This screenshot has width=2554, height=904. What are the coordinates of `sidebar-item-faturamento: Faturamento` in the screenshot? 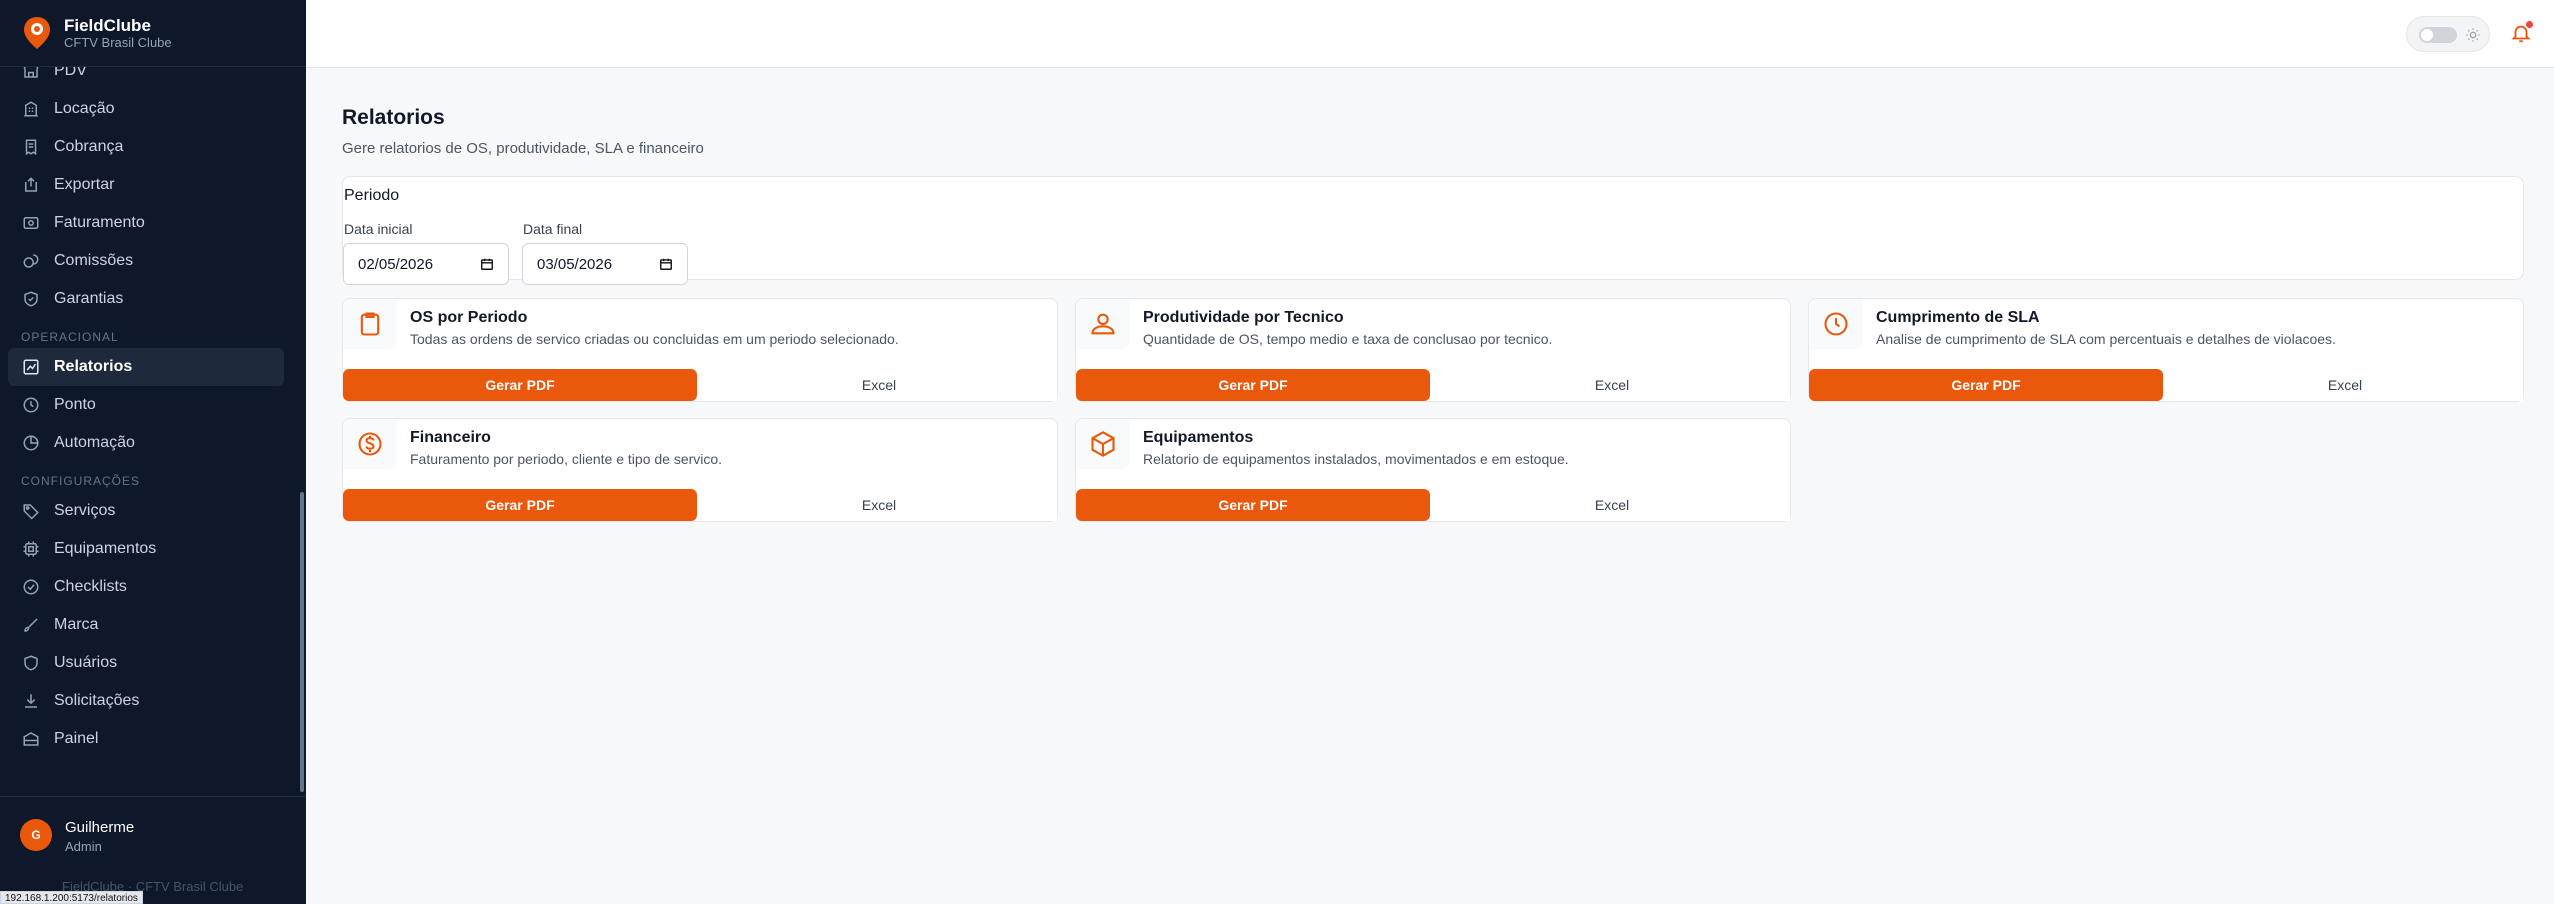 It's located at (150, 223).